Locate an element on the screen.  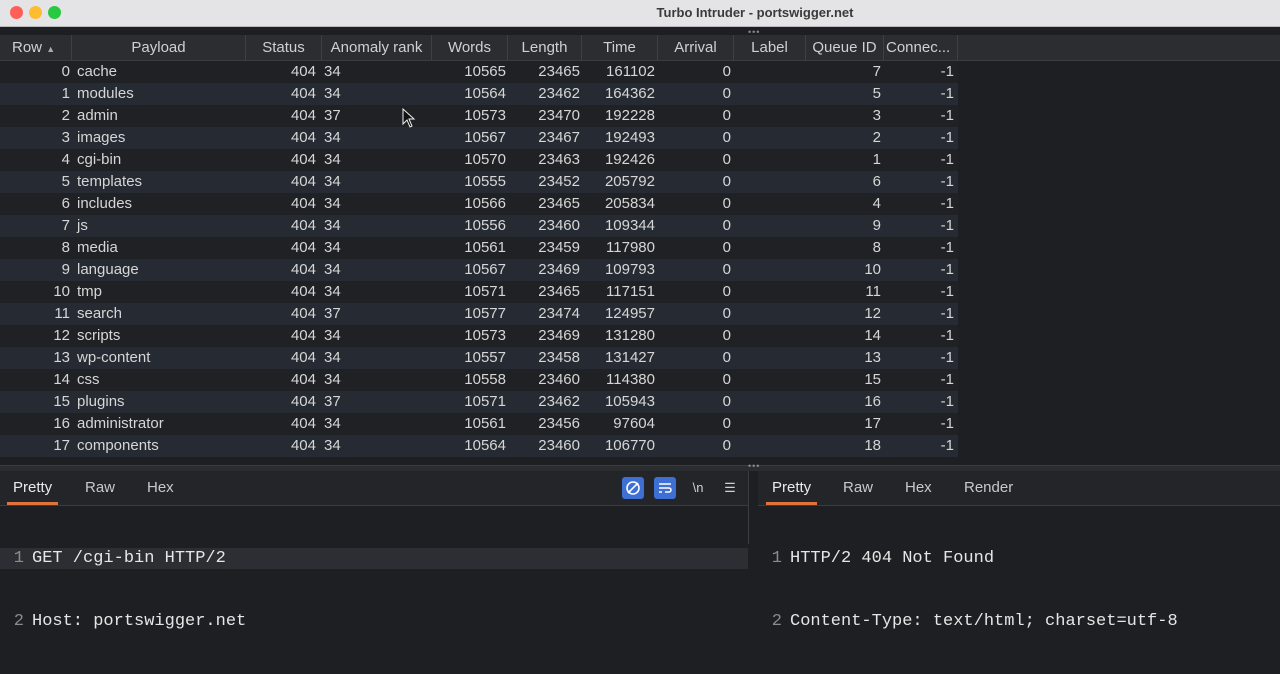
table-row: 3 images 404 34 10567 23467 192493 0 2 -1 is located at coordinates (479, 138).